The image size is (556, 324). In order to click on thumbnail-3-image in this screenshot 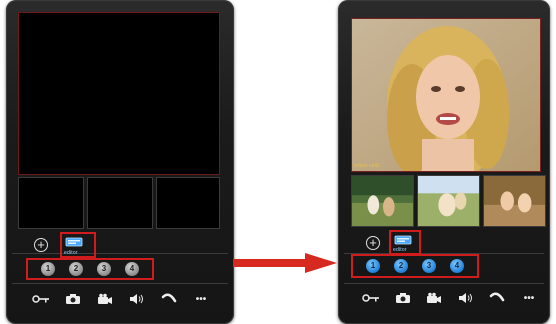, I will do `click(514, 201)`.